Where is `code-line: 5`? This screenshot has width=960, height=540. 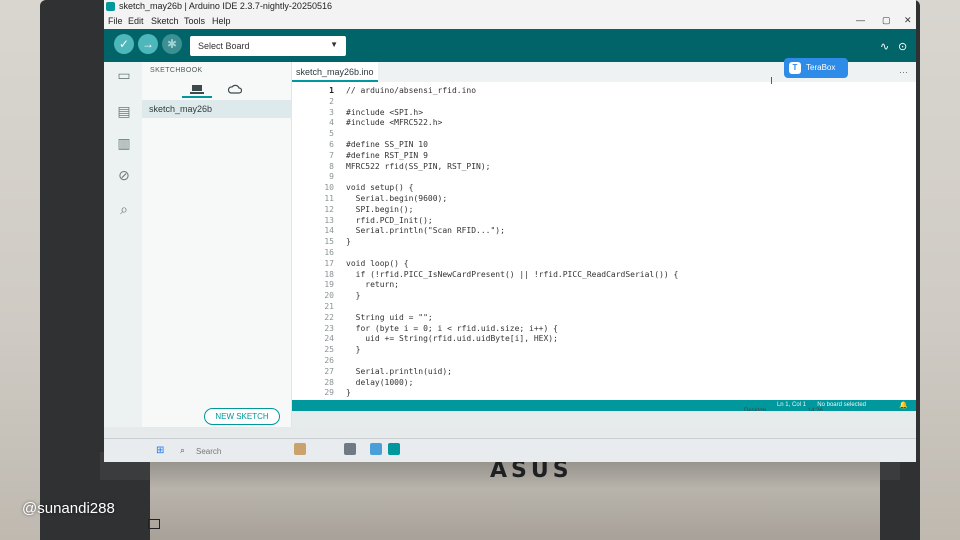
code-line: 5 is located at coordinates (604, 135).